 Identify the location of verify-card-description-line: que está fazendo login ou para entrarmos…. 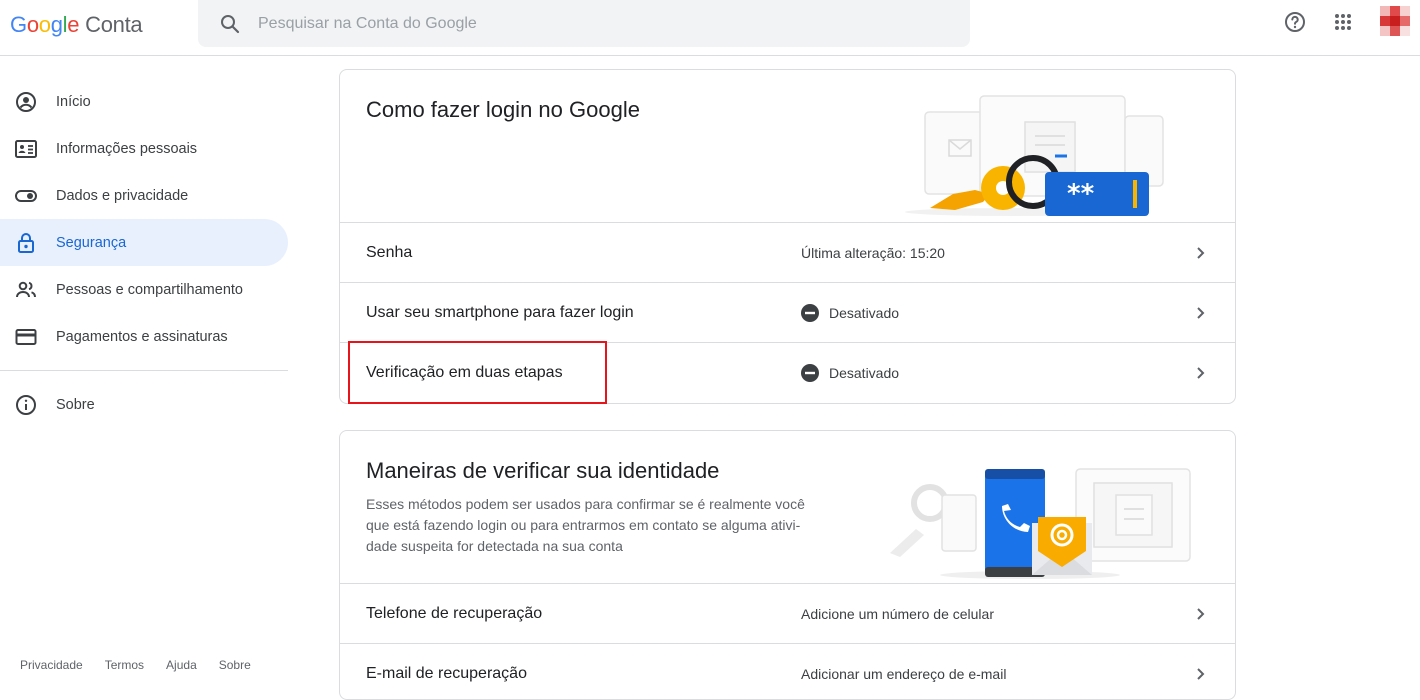
(583, 525).